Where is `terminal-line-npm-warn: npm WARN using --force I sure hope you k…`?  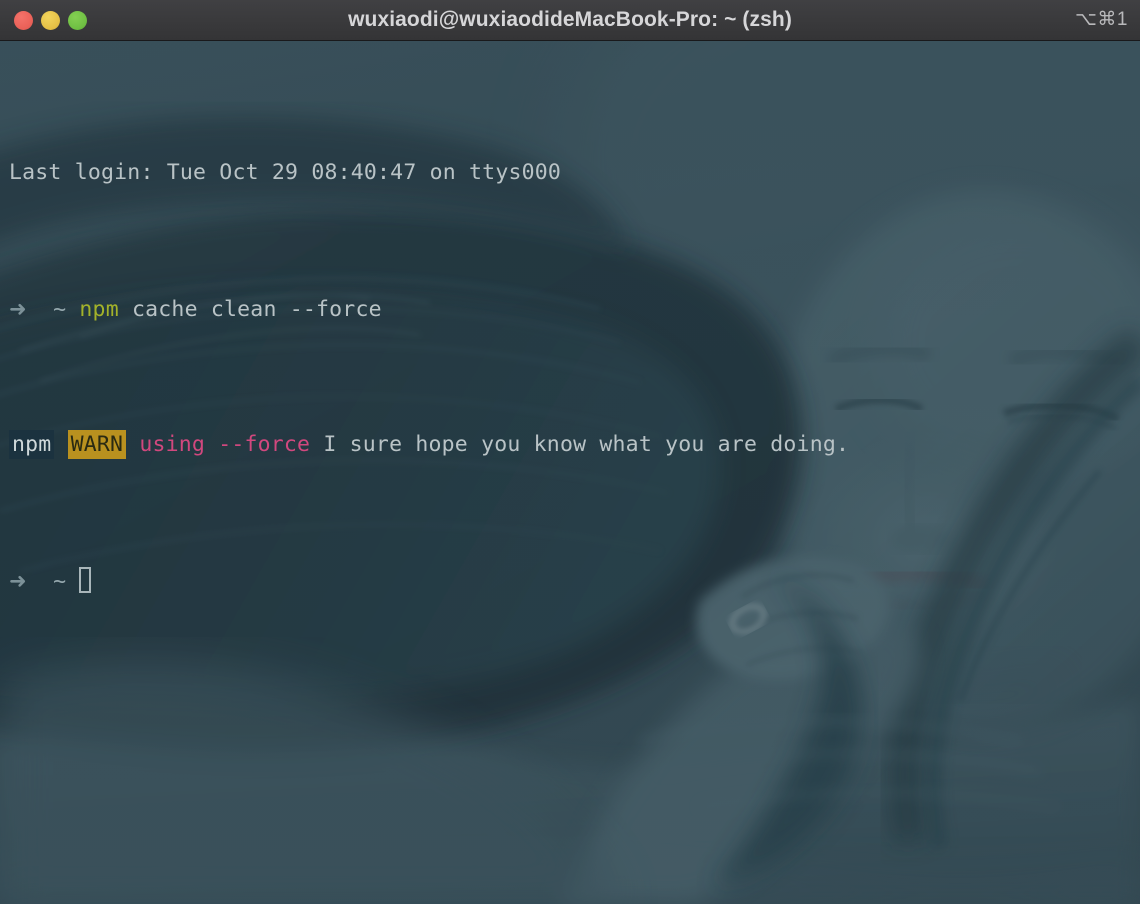 terminal-line-npm-warn: npm WARN using --force I sure hope you k… is located at coordinates (574, 445).